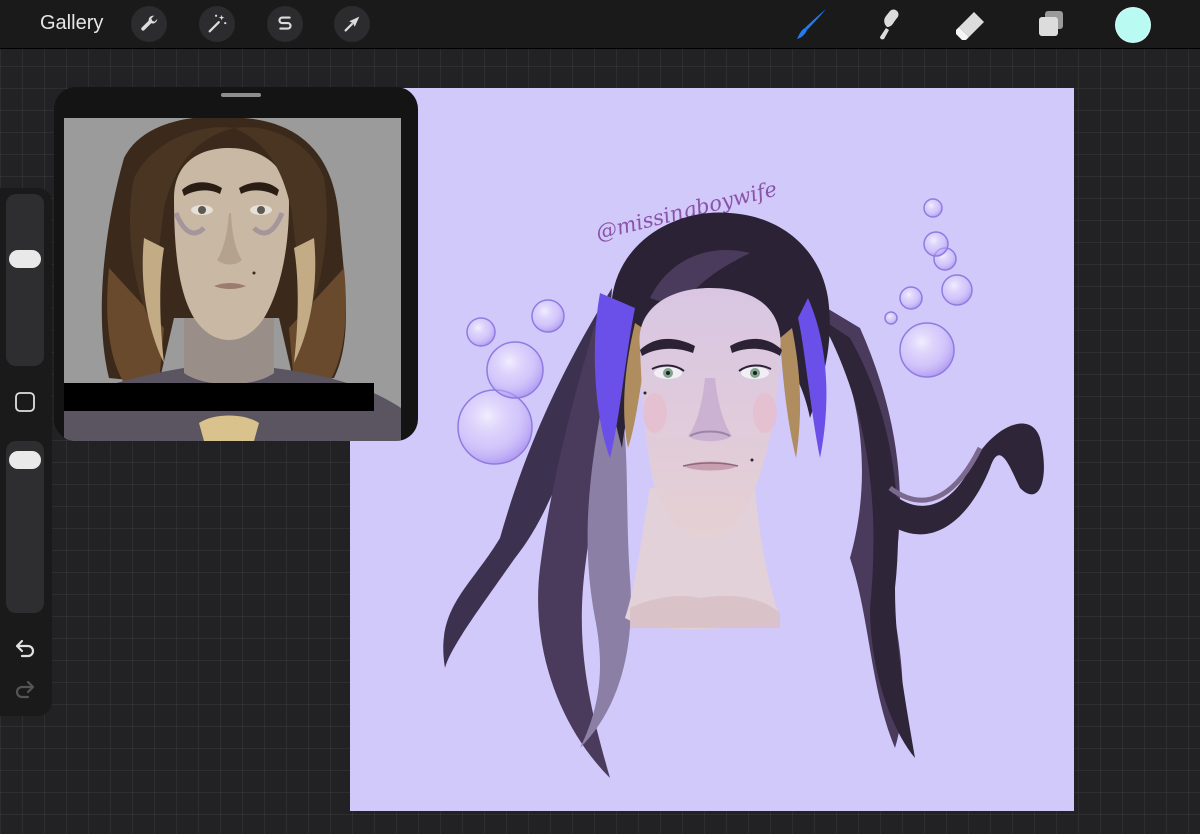 Image resolution: width=1200 pixels, height=834 pixels. What do you see at coordinates (600, 24) in the screenshot?
I see `top-toolbar: Gallery` at bounding box center [600, 24].